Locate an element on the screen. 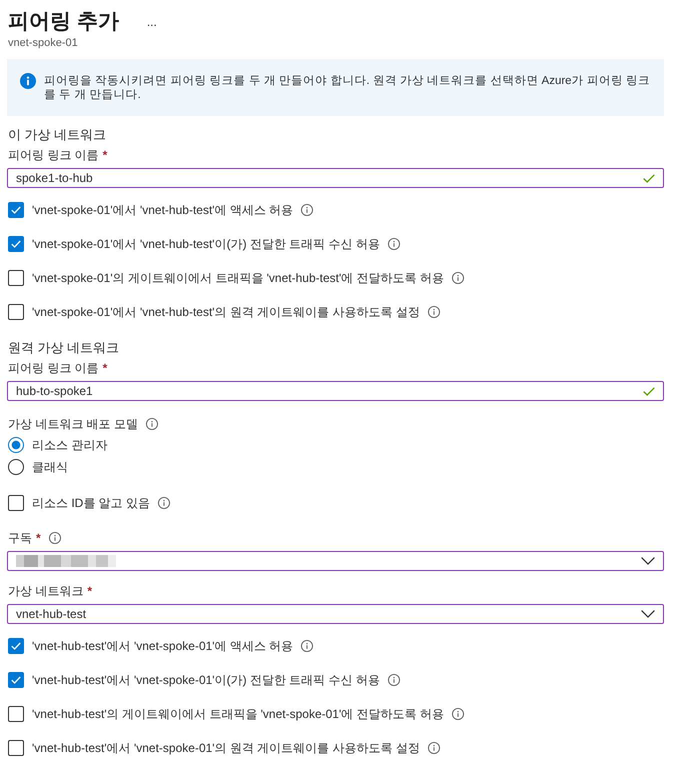  info-message: 피어링을 작동시키려면 피어링 링크를 두 개 만들어야 합니다. 원격 가상 네트워크를 선택하면 Azure가 피어링 링크를 두 개 만듭니다. is located at coordinates (347, 88).